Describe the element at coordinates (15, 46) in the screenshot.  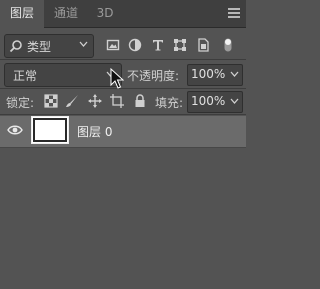
I see `search-icon` at that location.